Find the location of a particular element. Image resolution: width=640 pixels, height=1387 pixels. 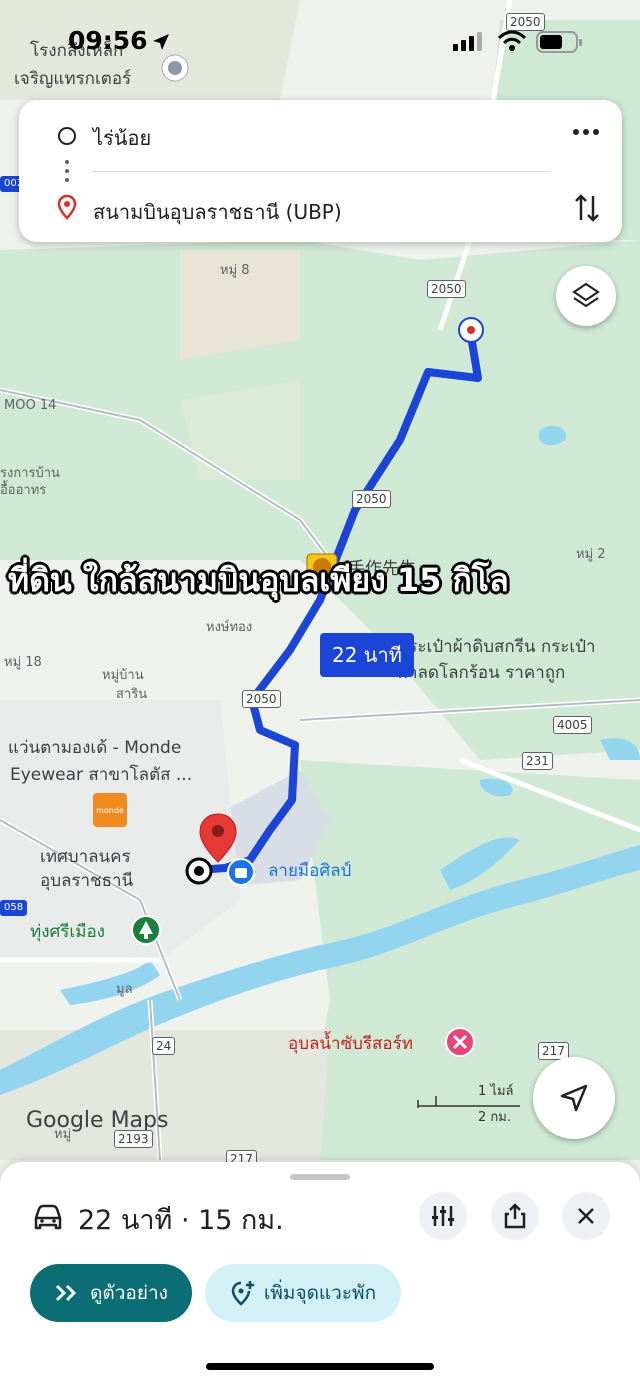

map-label-city: เทศบาลนคร is located at coordinates (85, 857).